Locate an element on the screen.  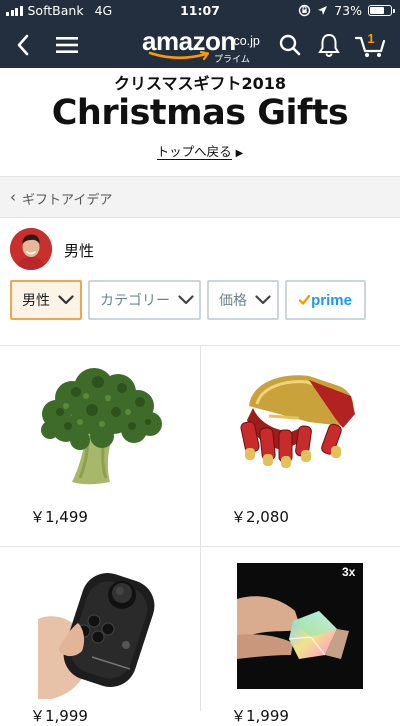
filter-prime-label: prime is located at coordinates (331, 300).